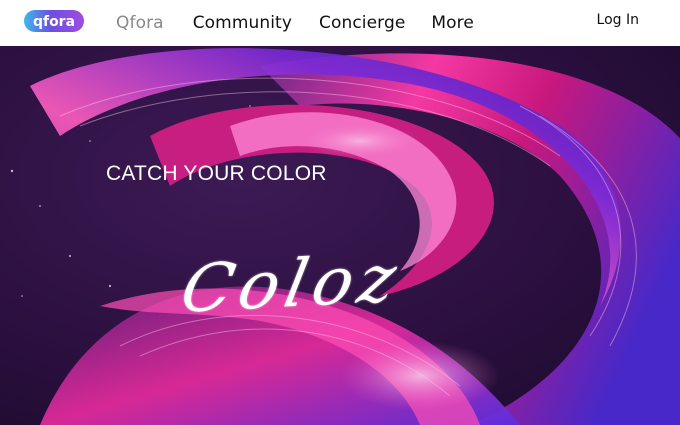  What do you see at coordinates (242, 23) in the screenshot?
I see `nav-item-community: Community` at bounding box center [242, 23].